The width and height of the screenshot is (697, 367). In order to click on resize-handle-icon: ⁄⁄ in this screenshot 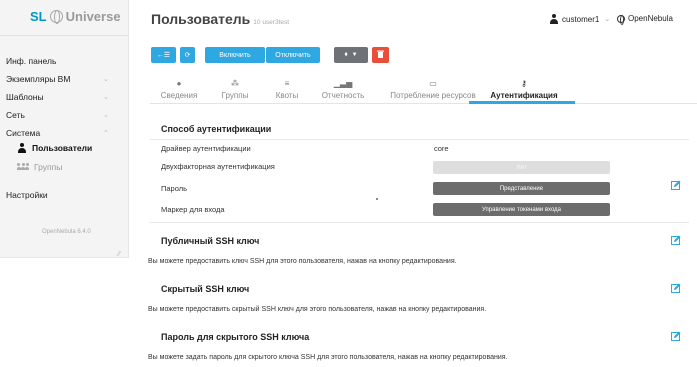, I will do `click(119, 254)`.